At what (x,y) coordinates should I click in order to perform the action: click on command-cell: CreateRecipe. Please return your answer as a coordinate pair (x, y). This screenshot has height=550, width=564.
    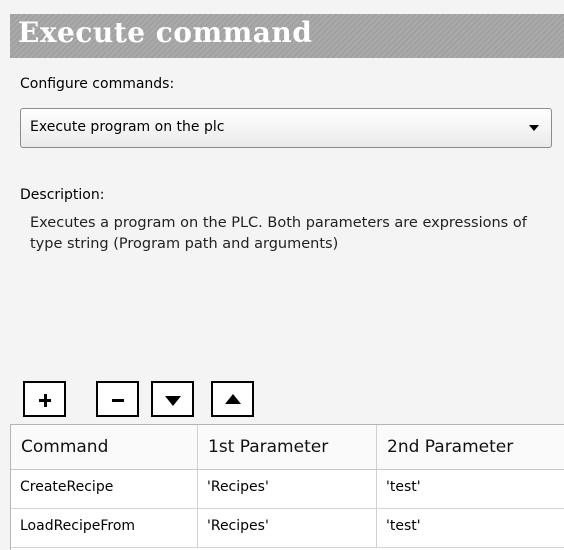
    Looking at the image, I should click on (104, 489).